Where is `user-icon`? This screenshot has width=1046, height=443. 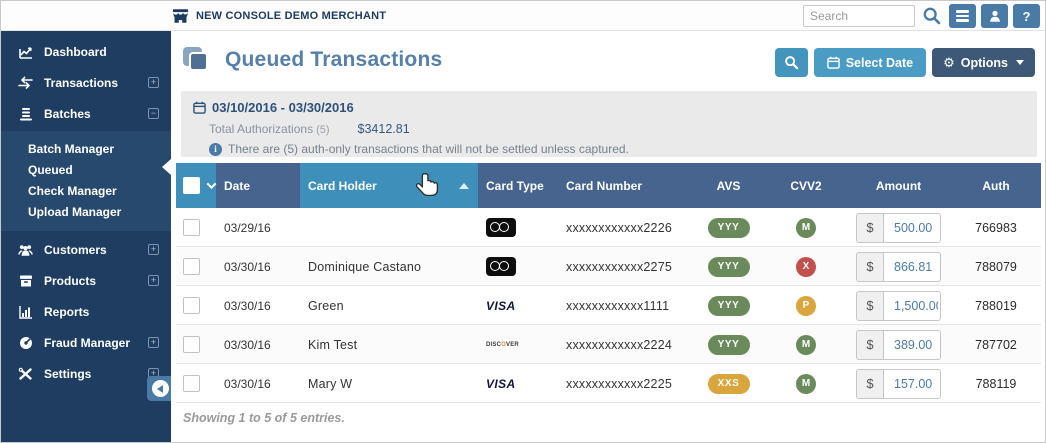
user-icon is located at coordinates (995, 16).